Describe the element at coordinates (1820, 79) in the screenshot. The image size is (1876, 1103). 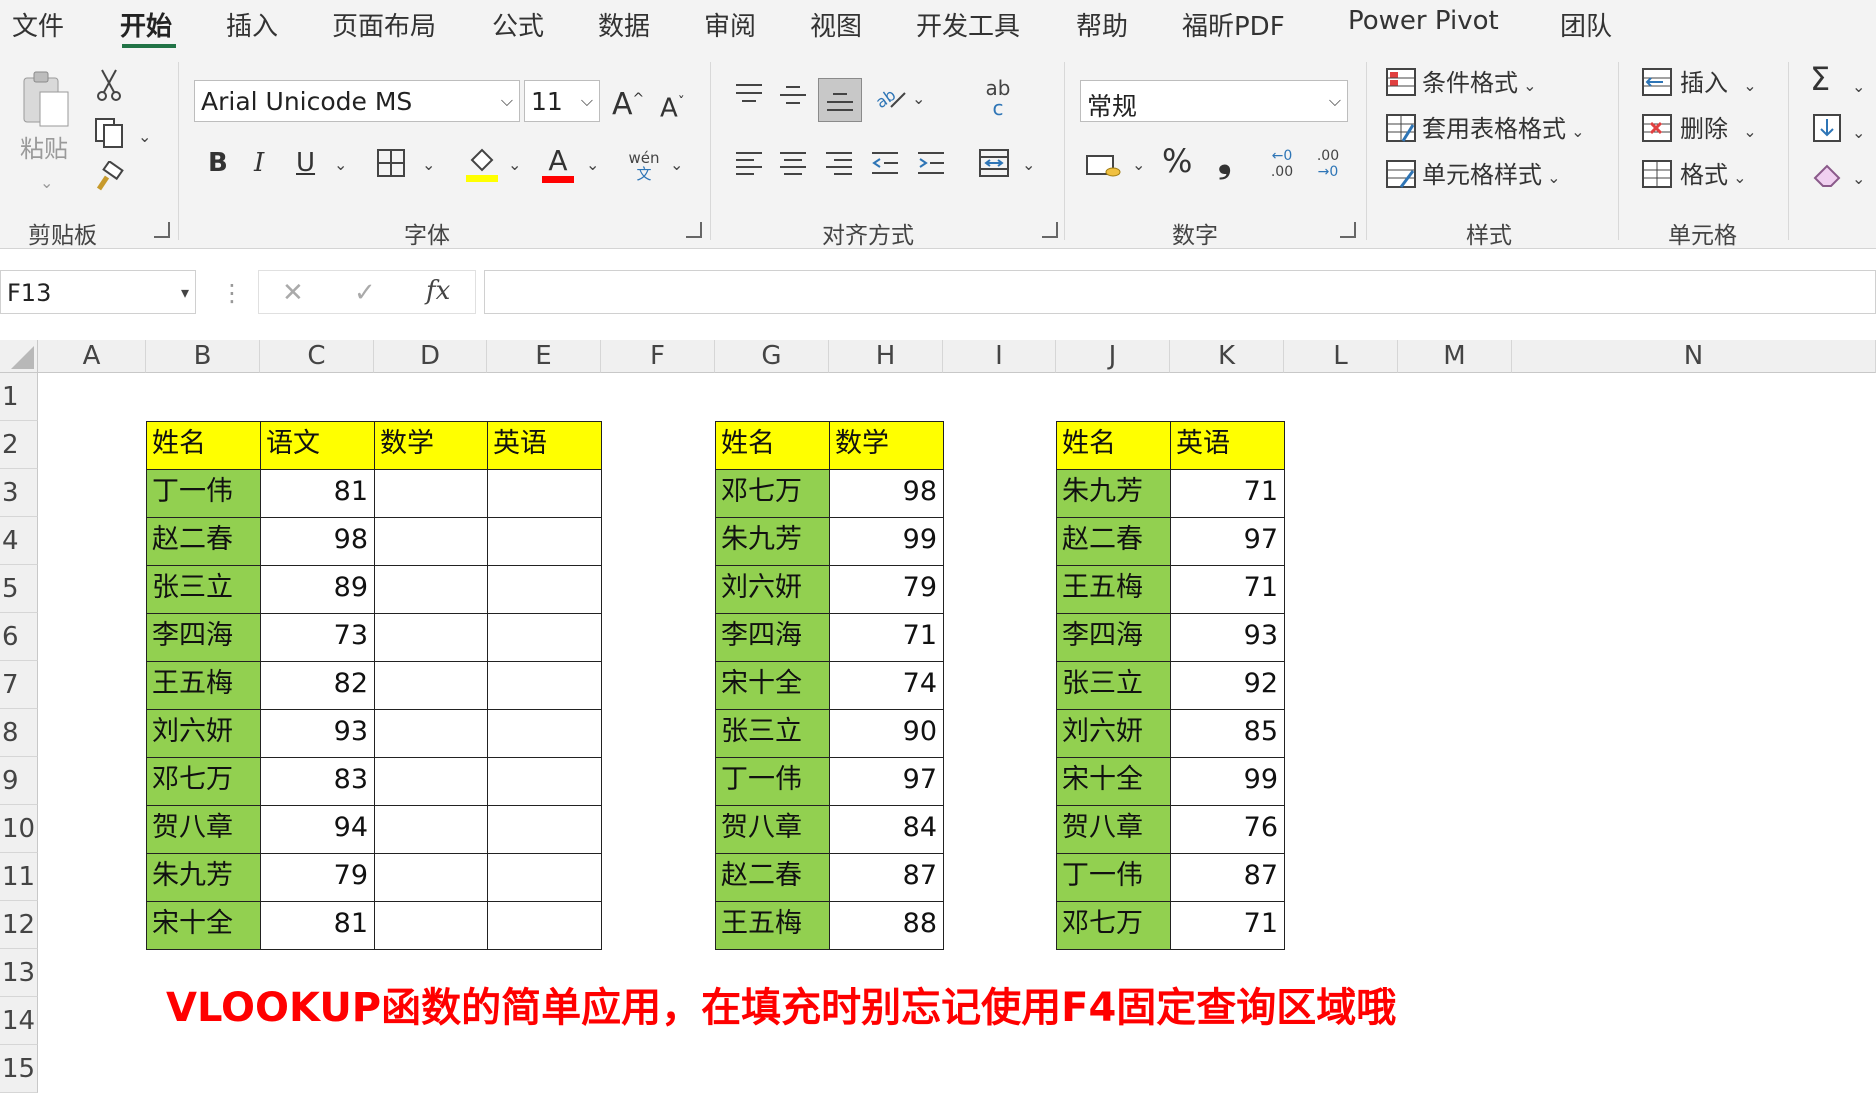
I see `autosum-icon: Σ` at that location.